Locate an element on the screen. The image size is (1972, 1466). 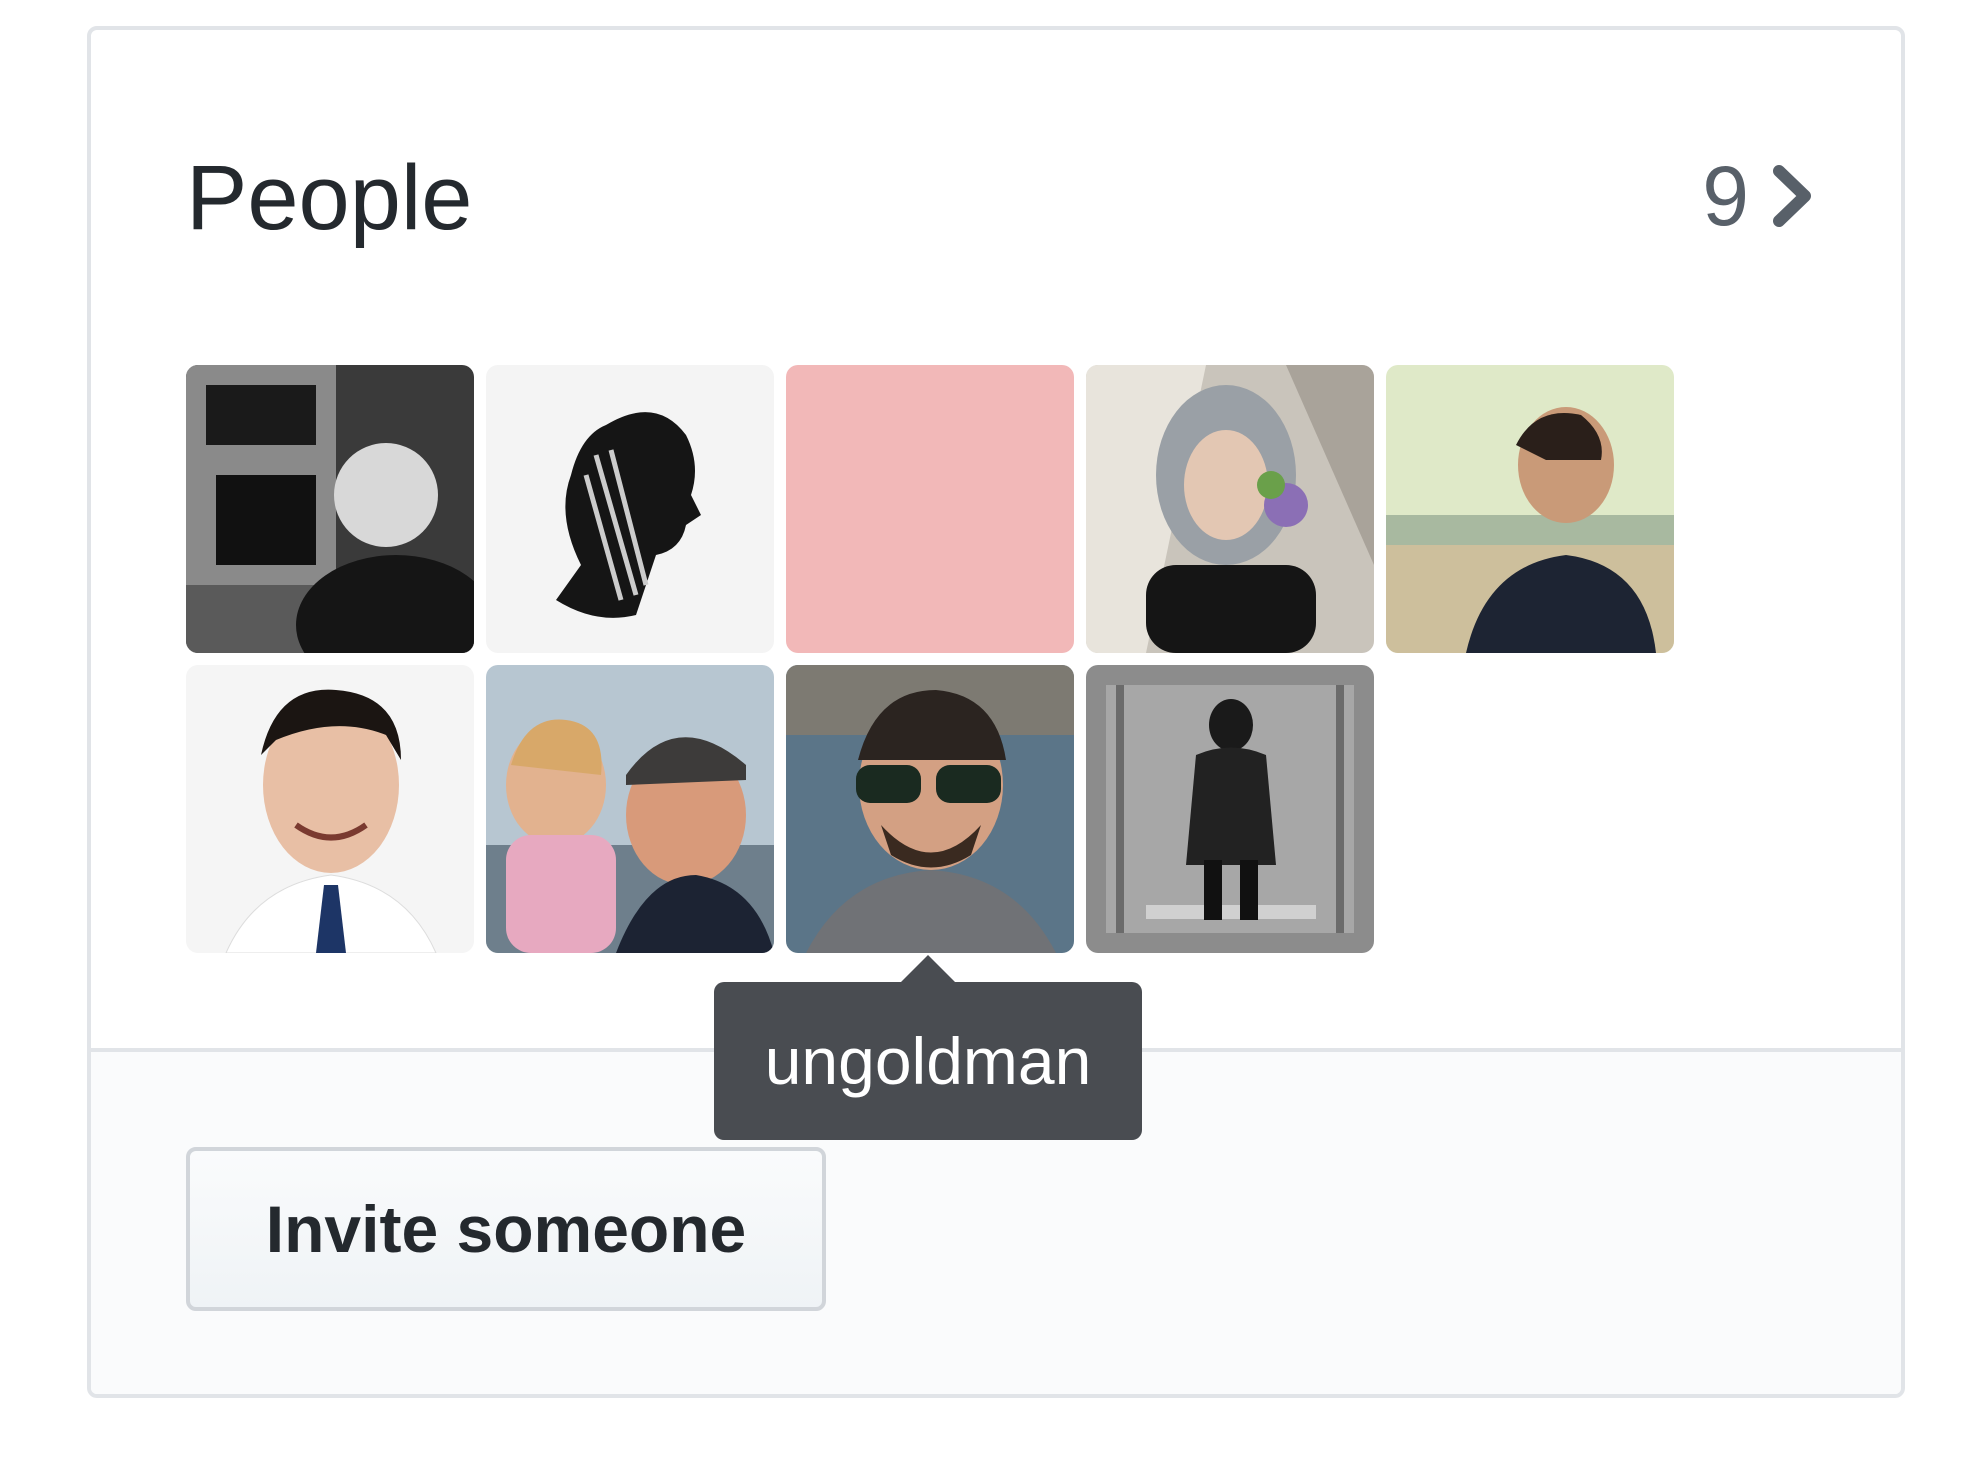
people-count: 9 is located at coordinates (1725, 196).